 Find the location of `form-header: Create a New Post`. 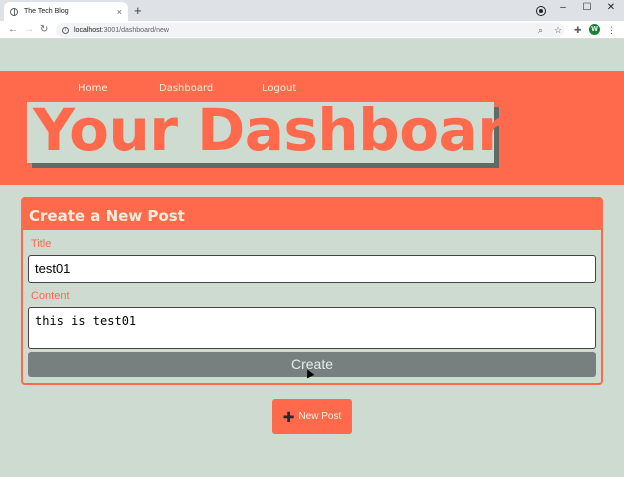

form-header: Create a New Post is located at coordinates (312, 214).